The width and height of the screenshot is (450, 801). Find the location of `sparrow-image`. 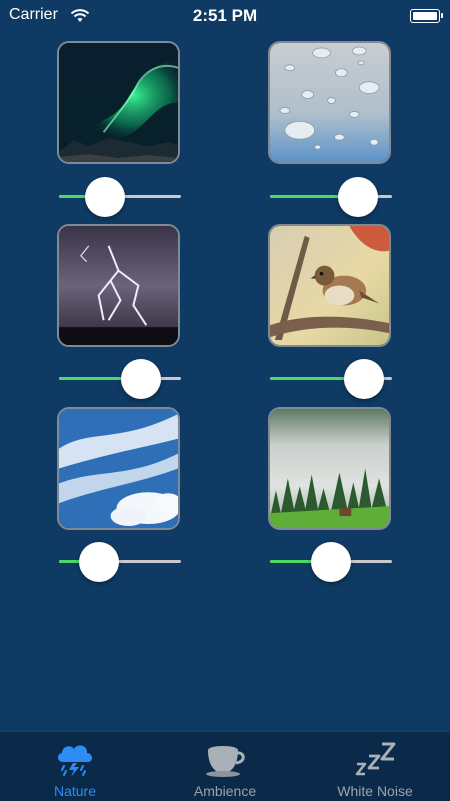

sparrow-image is located at coordinates (329, 285).